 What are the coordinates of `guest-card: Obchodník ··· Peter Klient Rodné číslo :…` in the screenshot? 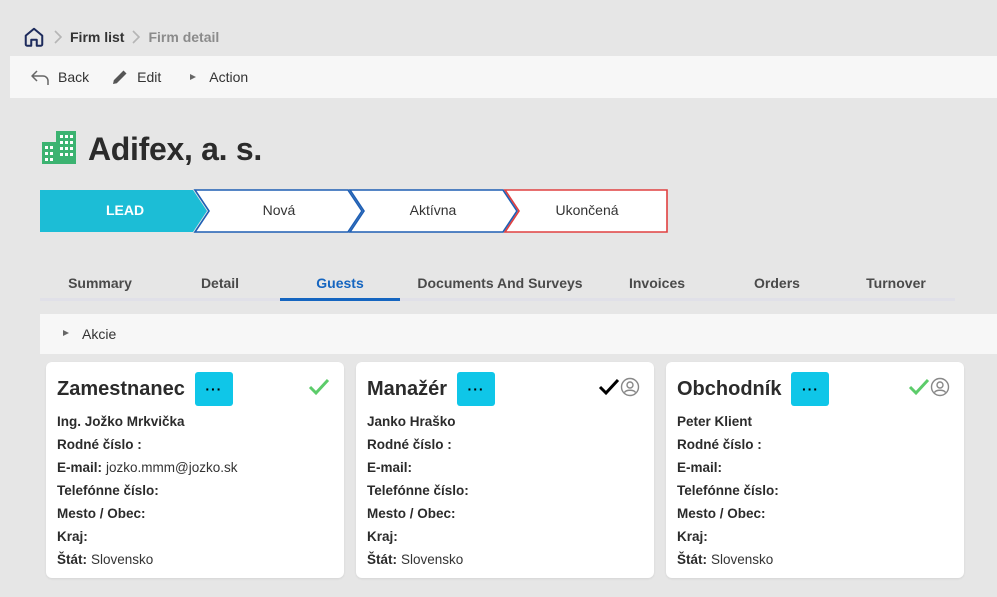 It's located at (815, 470).